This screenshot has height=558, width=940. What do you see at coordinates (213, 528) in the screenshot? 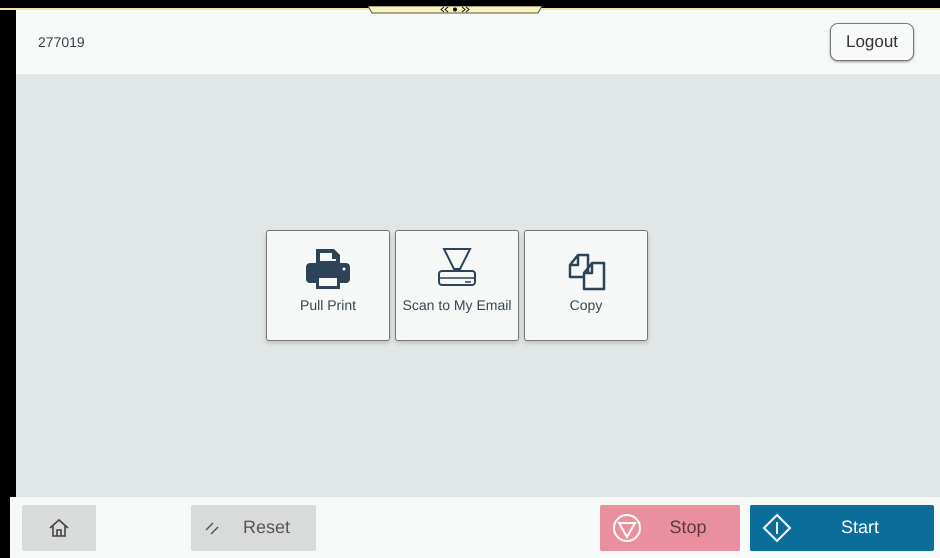
I see `reset-icon` at bounding box center [213, 528].